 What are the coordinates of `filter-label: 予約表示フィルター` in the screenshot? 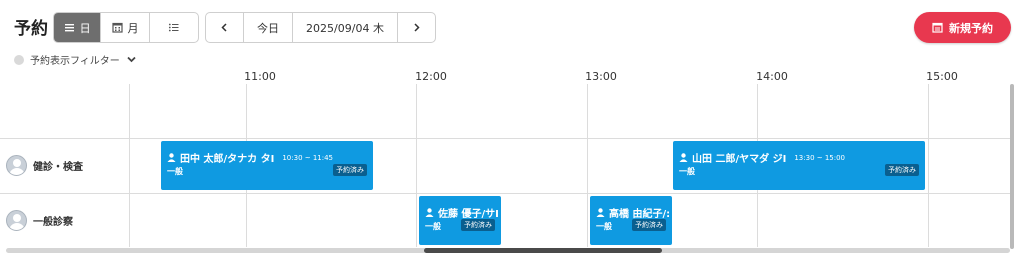 It's located at (75, 61).